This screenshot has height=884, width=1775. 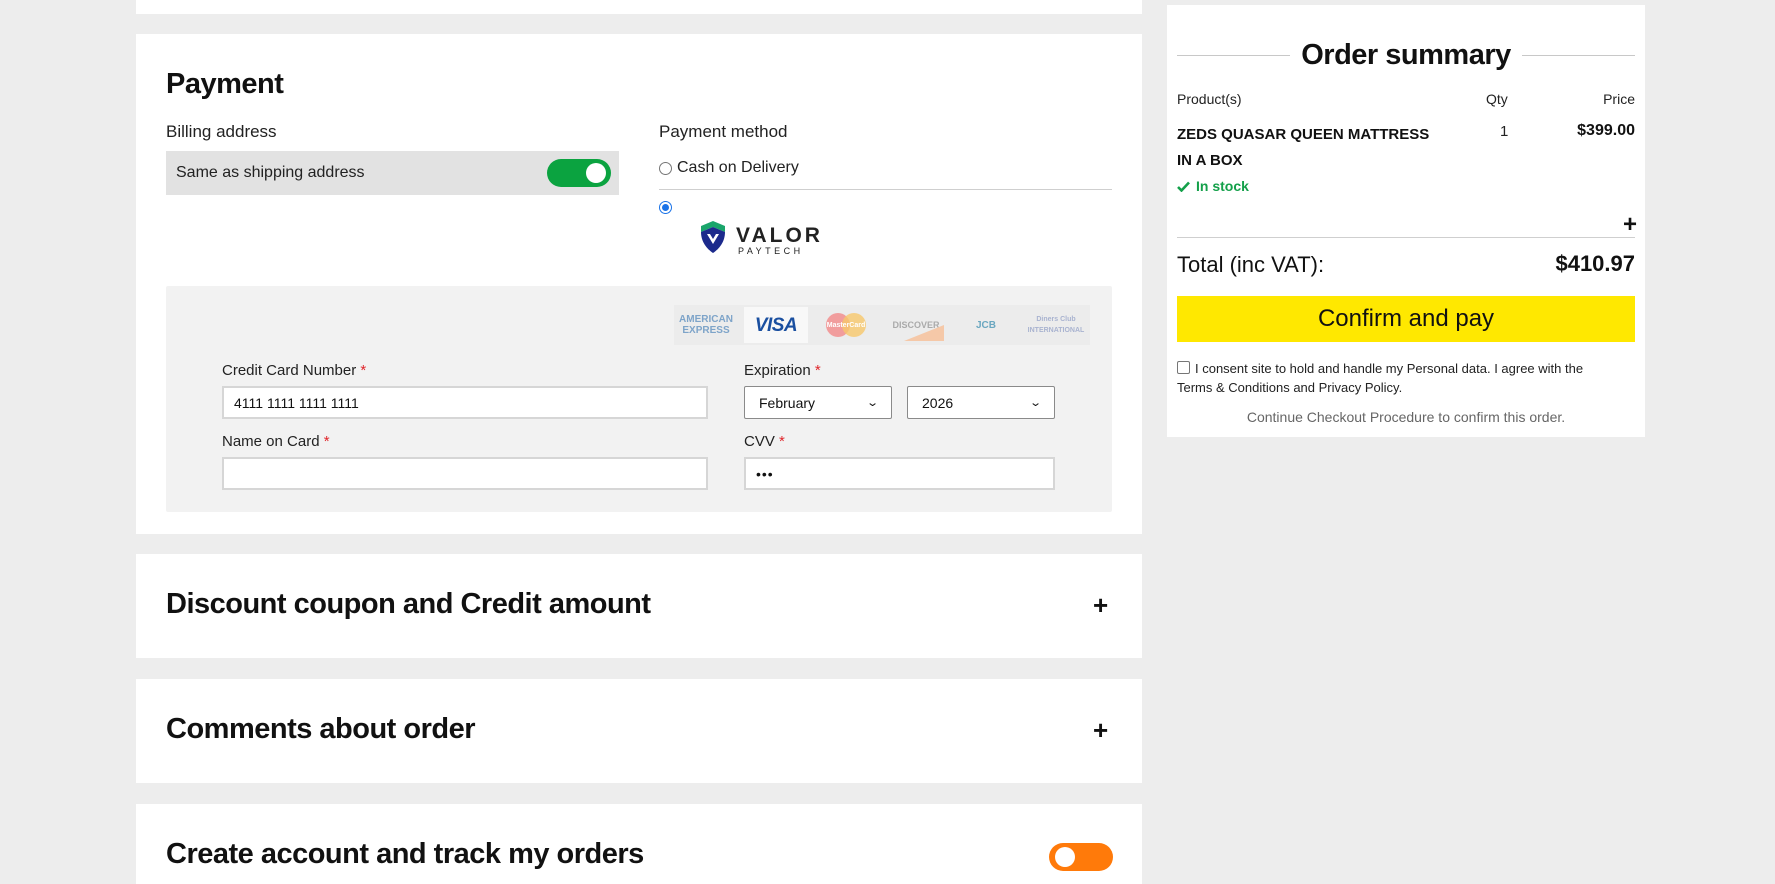 I want to click on discount-coupon-title: Discount coupon and Credit amount, so click(x=408, y=604).